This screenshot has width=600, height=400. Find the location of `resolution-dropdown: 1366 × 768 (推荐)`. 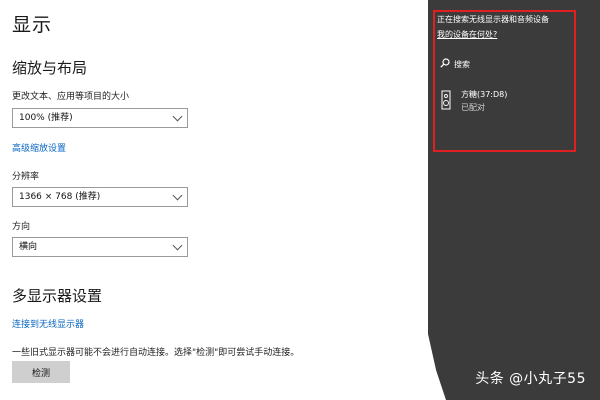

resolution-dropdown: 1366 × 768 (推荐) is located at coordinates (100, 197).